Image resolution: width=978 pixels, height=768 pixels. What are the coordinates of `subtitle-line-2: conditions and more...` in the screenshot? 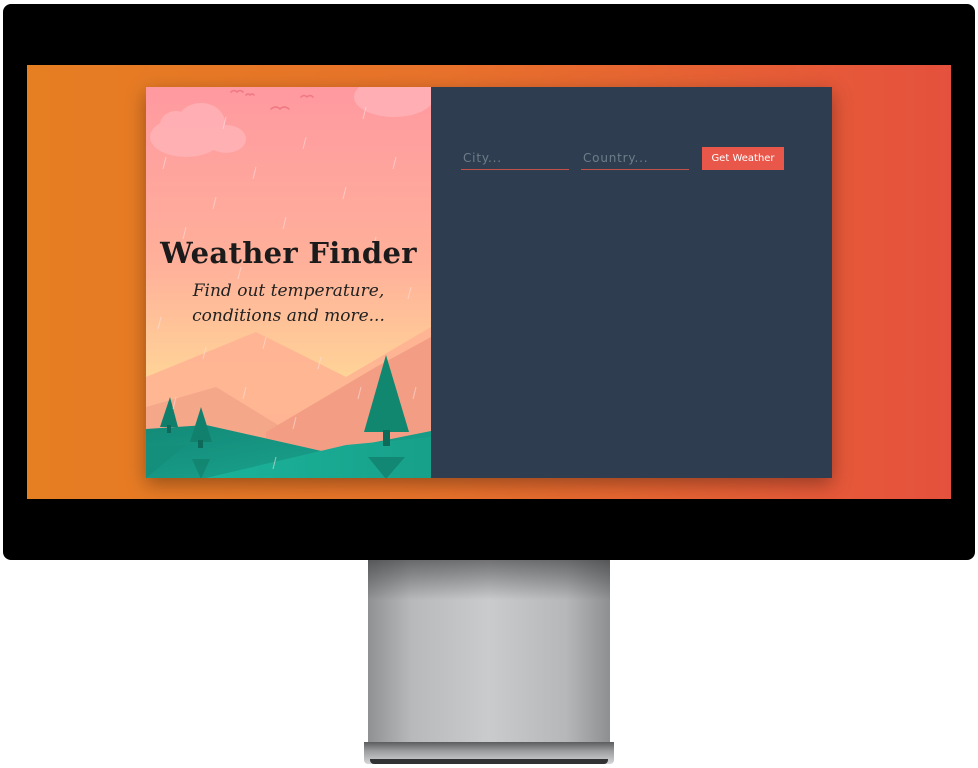 It's located at (288, 316).